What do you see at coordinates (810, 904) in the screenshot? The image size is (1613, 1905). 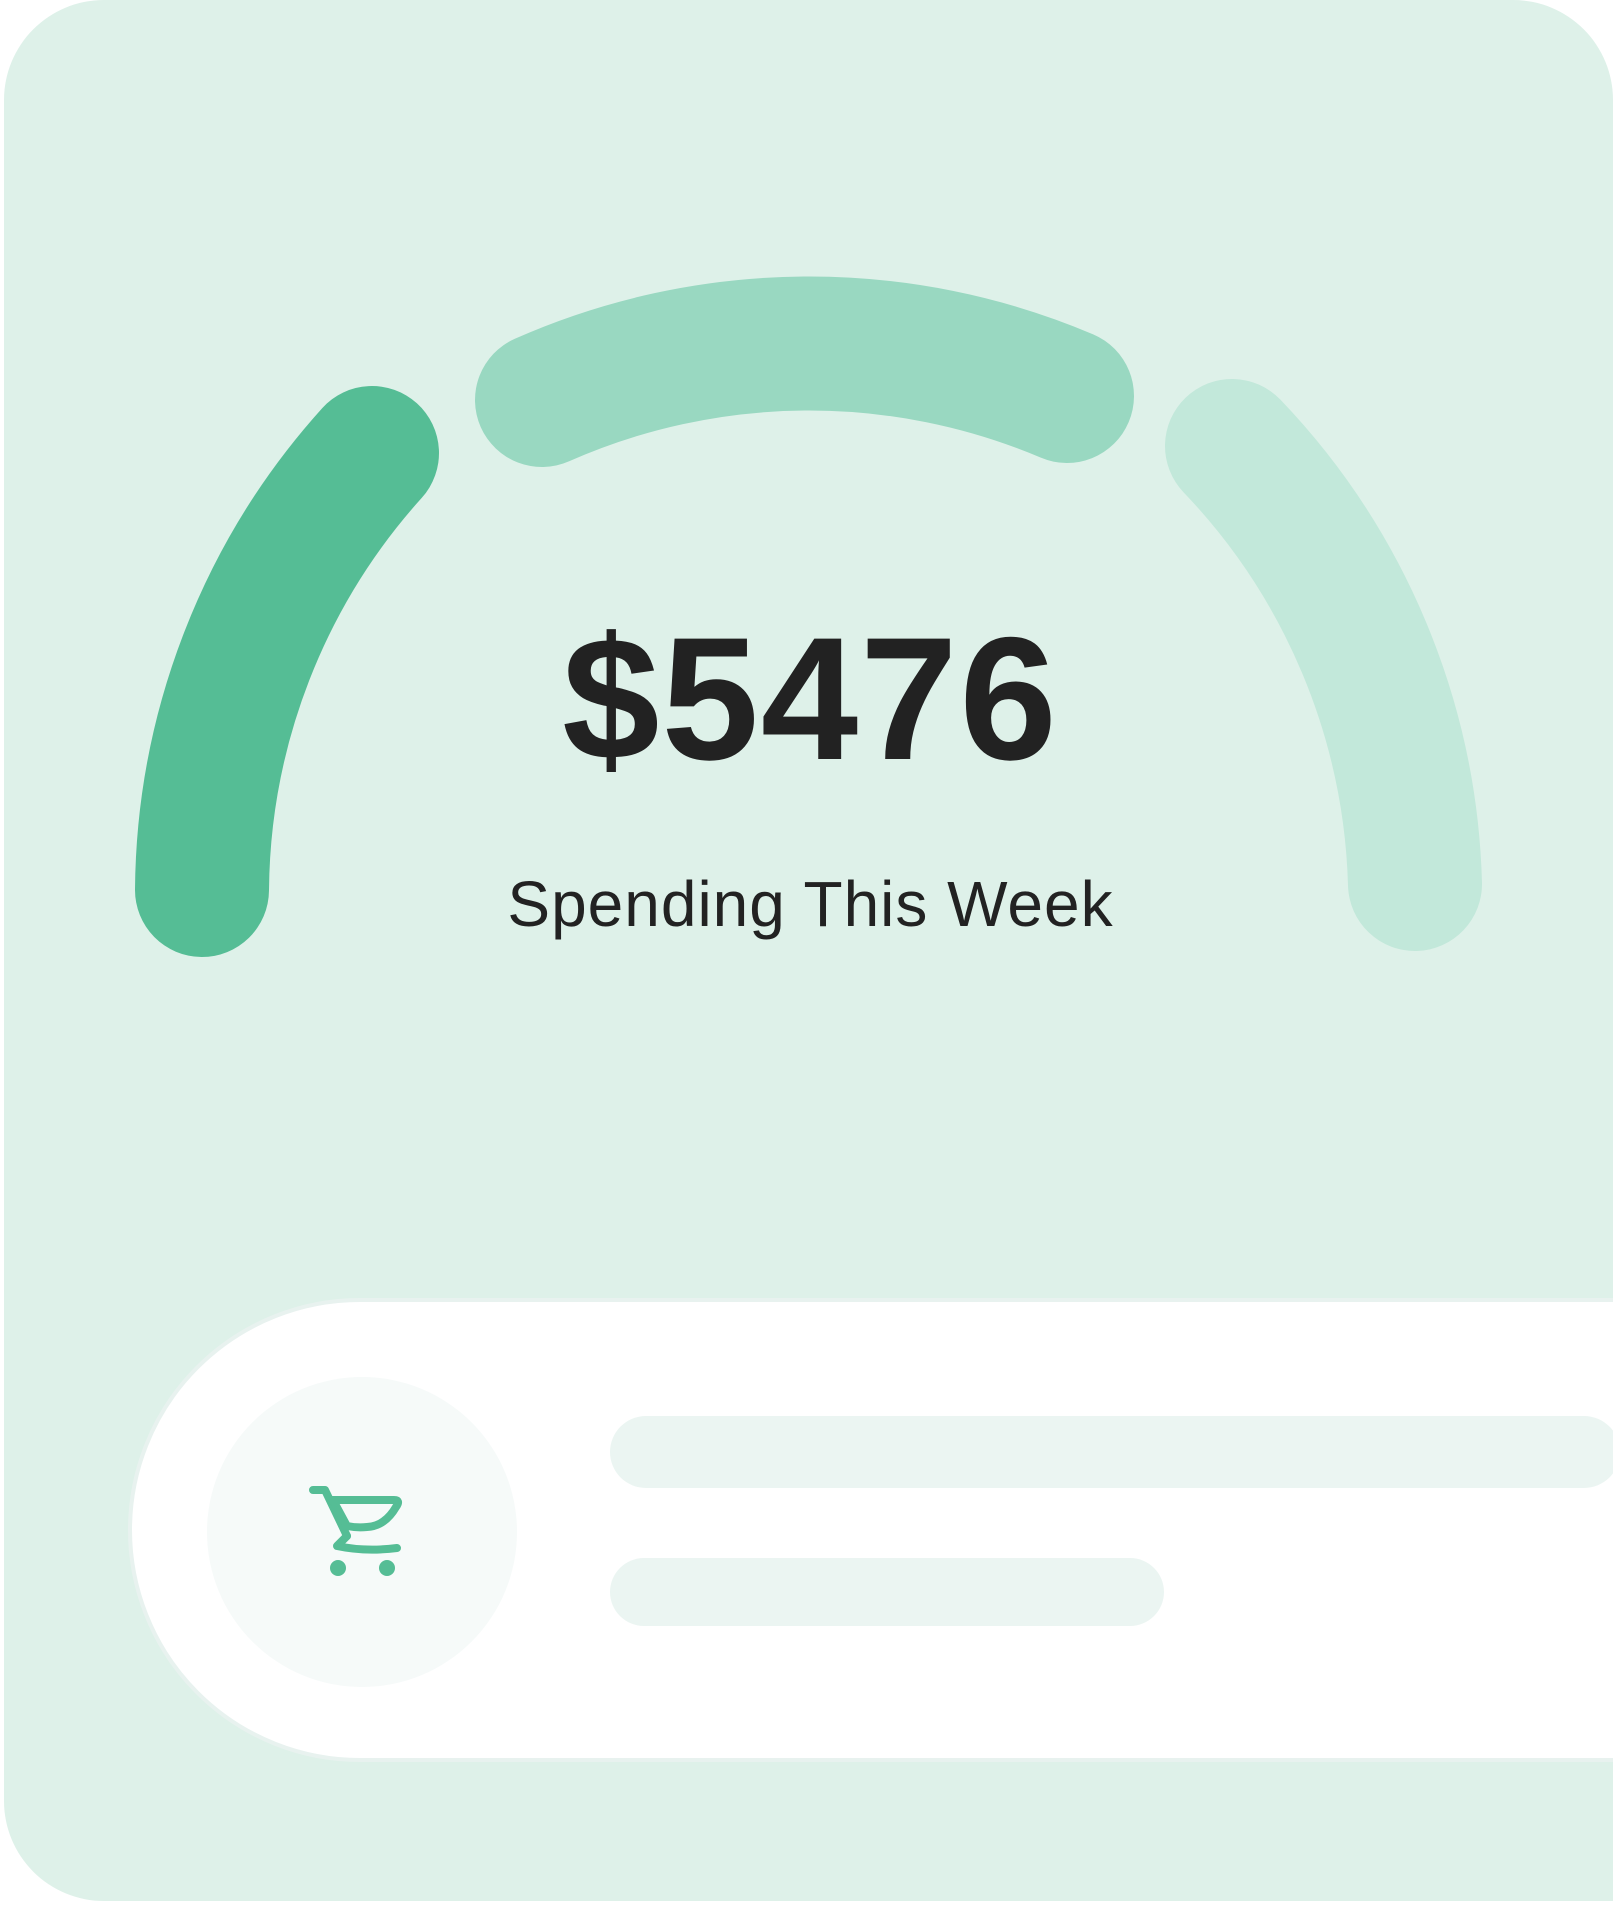 I see `spending-label: Spending This Week` at bounding box center [810, 904].